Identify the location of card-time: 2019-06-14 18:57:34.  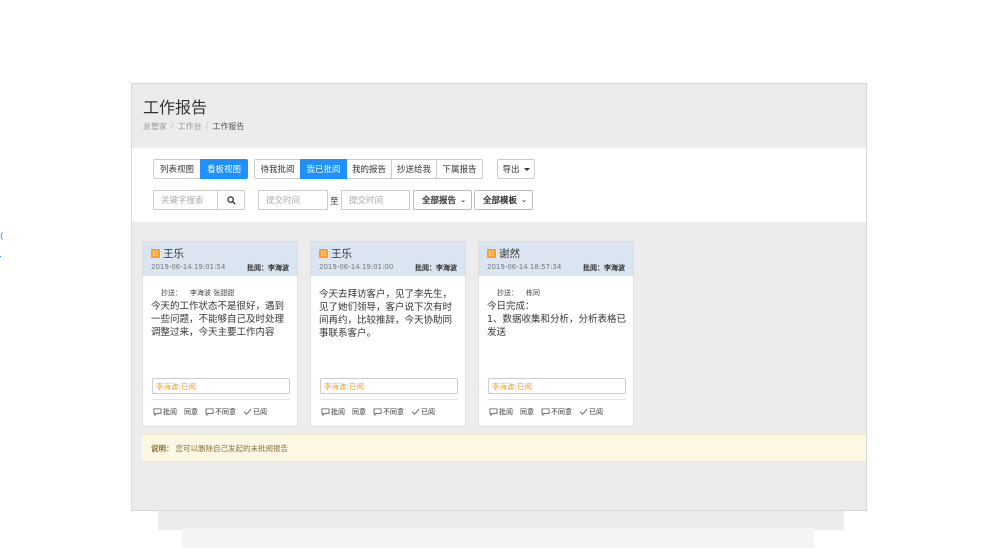
(524, 267).